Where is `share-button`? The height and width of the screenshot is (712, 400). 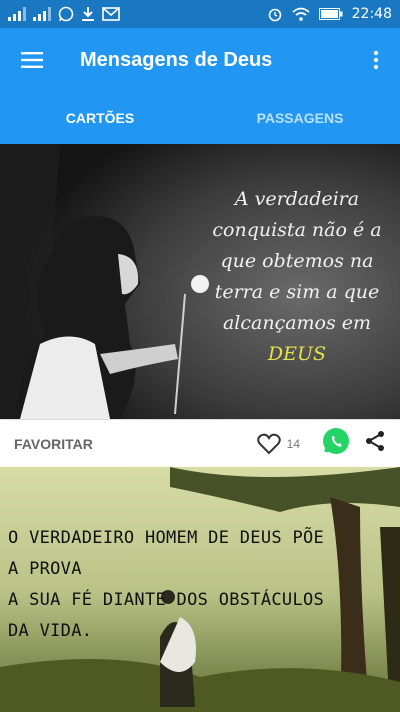
share-button is located at coordinates (375, 443).